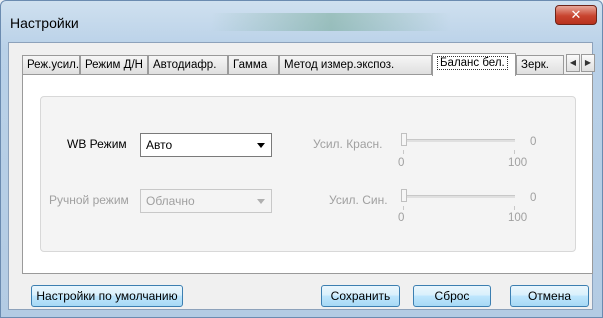 This screenshot has height=318, width=603. I want to click on tab-gain-mode: Реж.усил., so click(51, 65).